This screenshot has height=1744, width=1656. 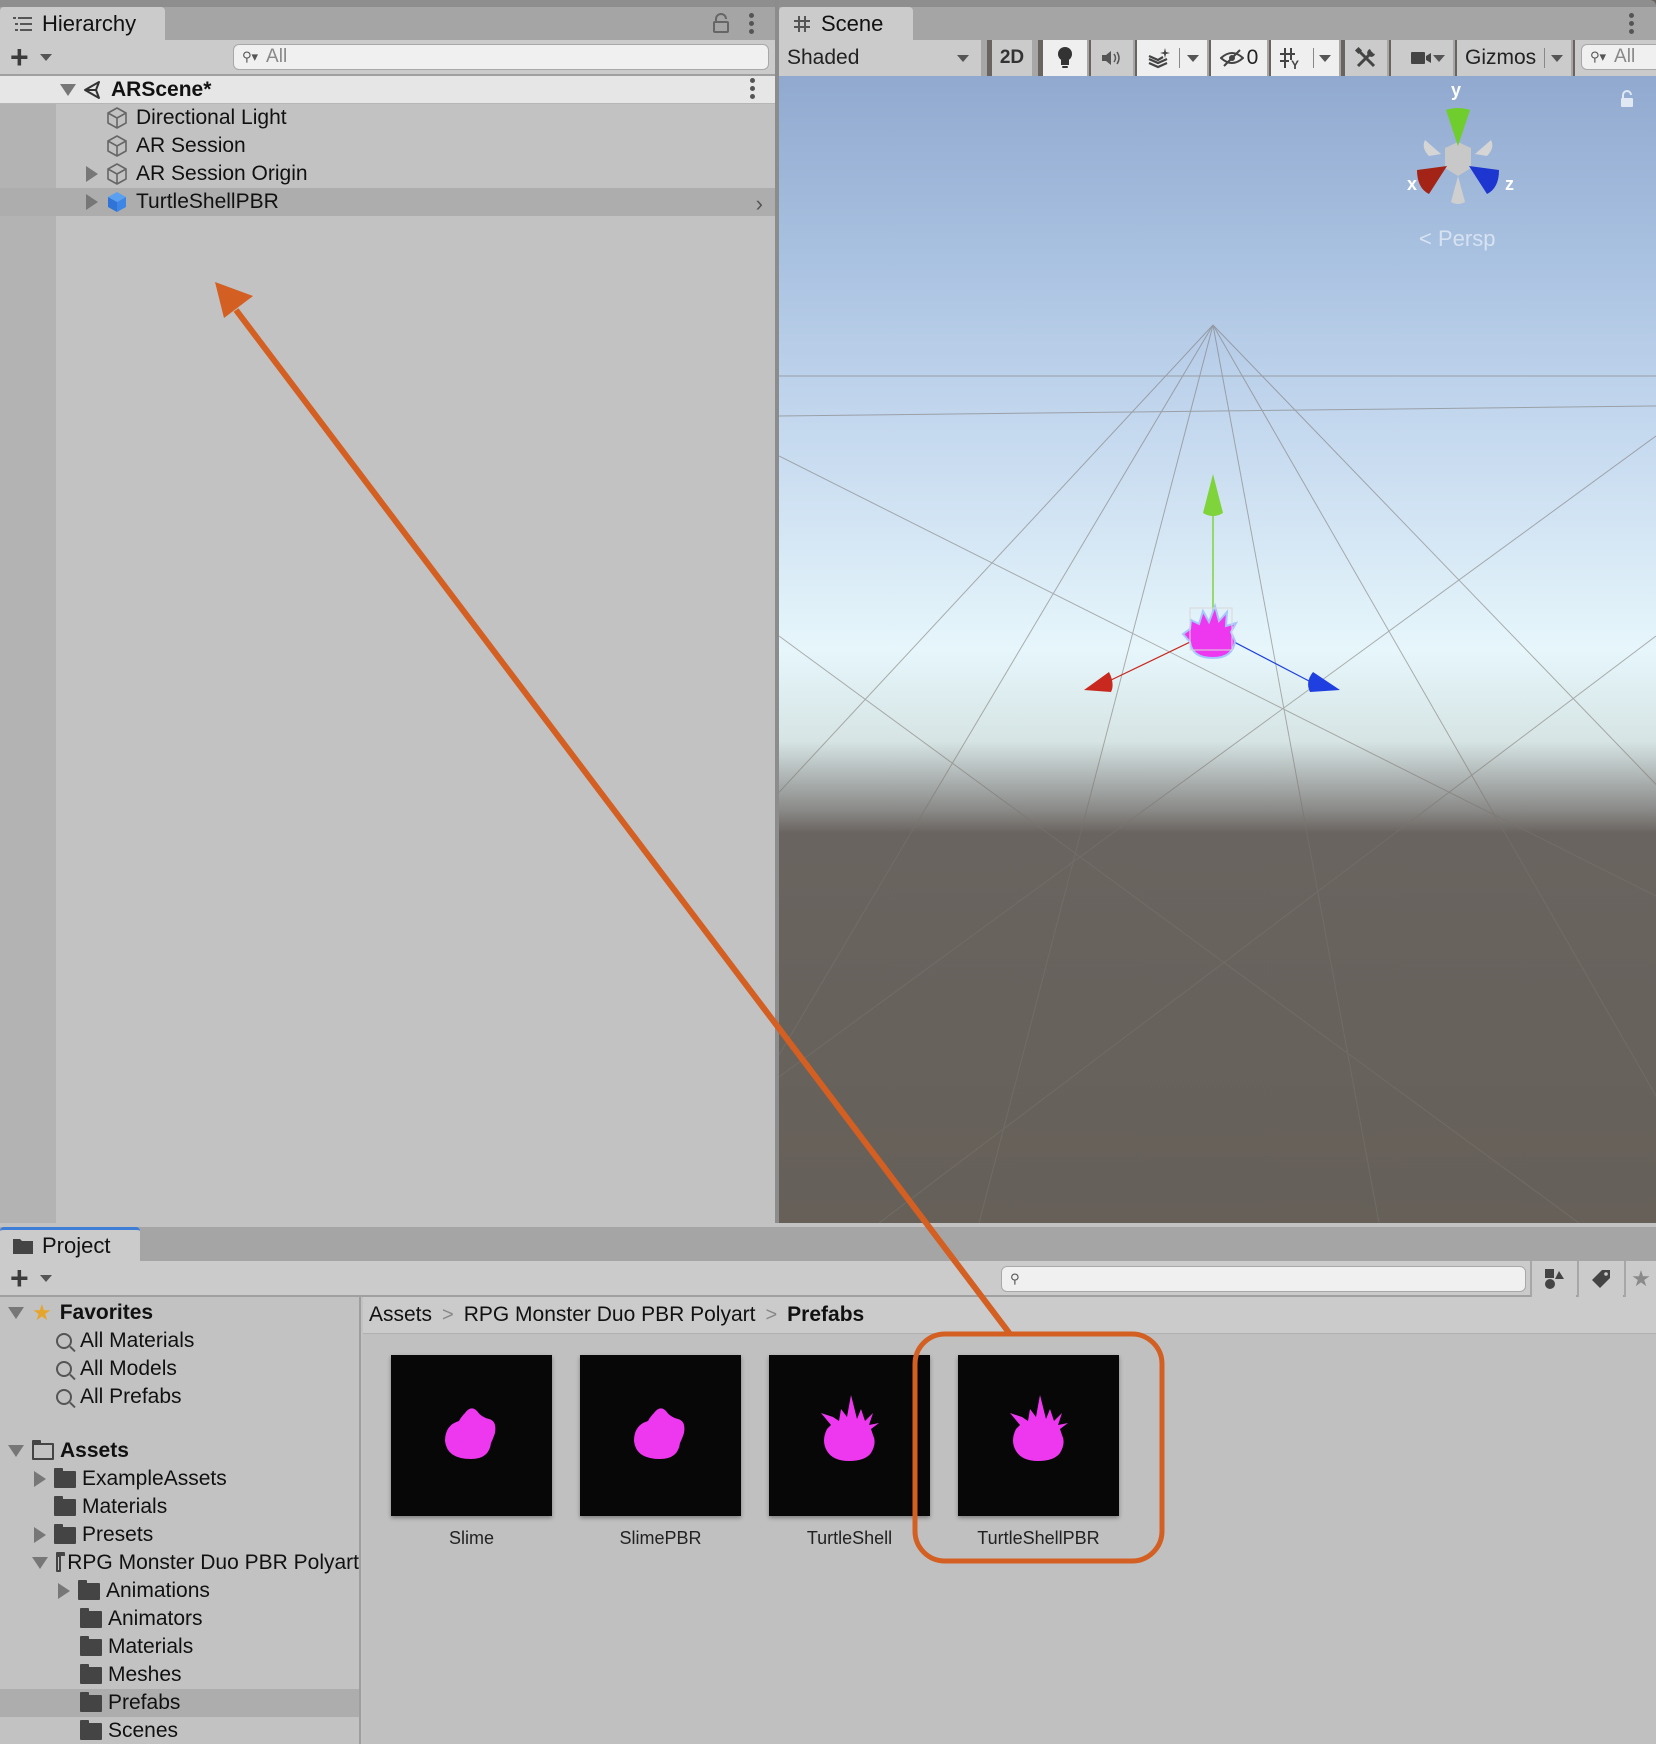 I want to click on project-search-input: ⚲, so click(x=1263, y=1279).